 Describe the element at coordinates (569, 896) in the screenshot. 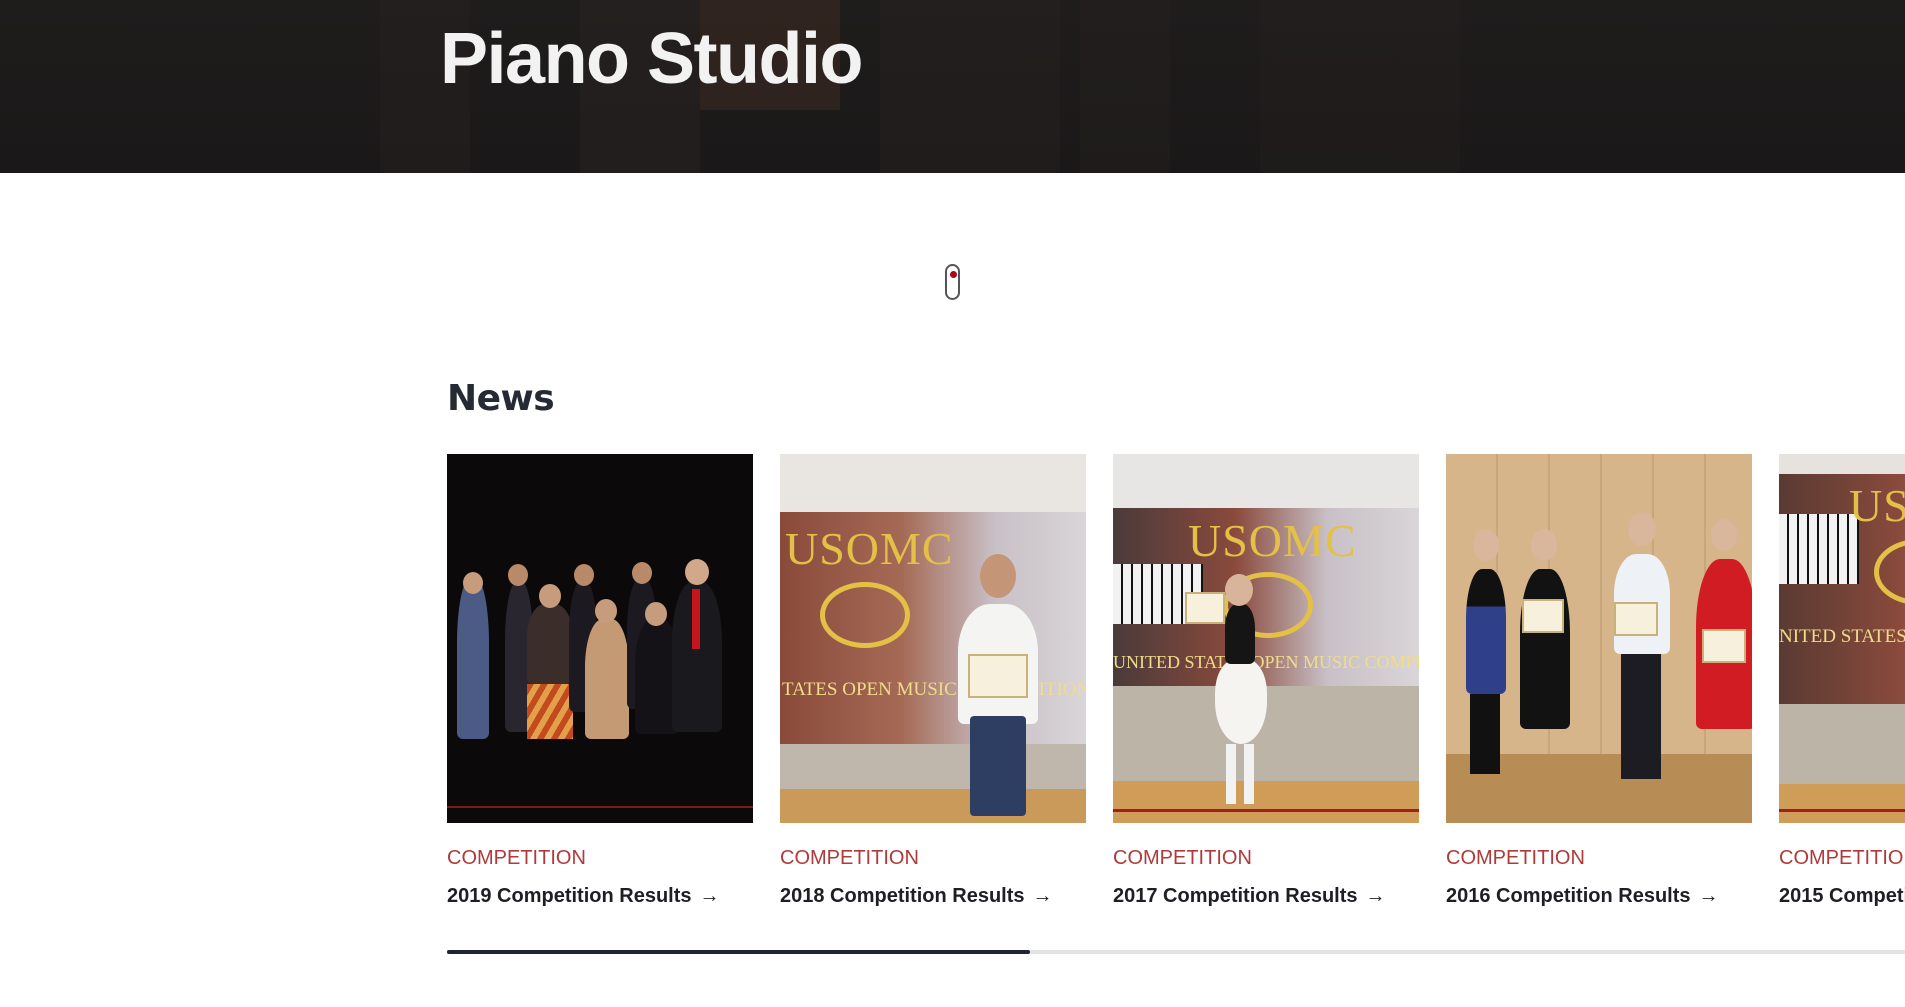

I see `news-card-title: 2019 Competition Results` at that location.